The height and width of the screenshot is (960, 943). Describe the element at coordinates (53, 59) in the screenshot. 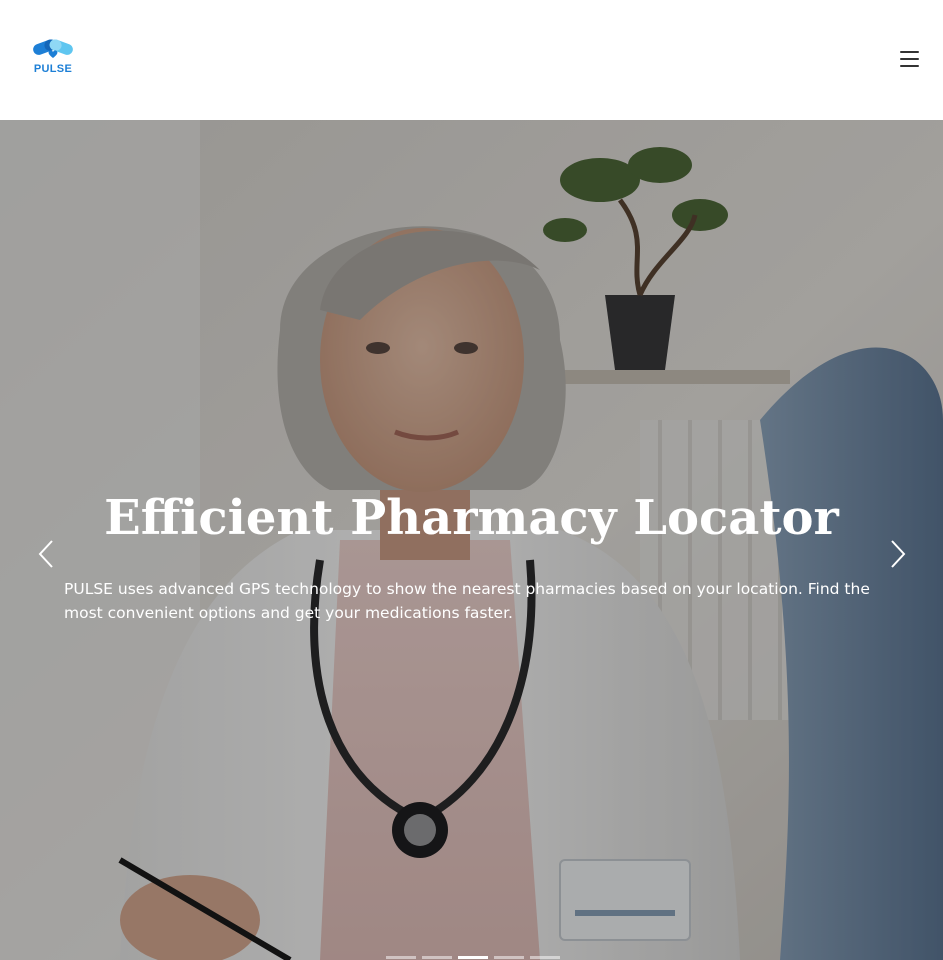

I see `brand-logo: PULSE` at that location.